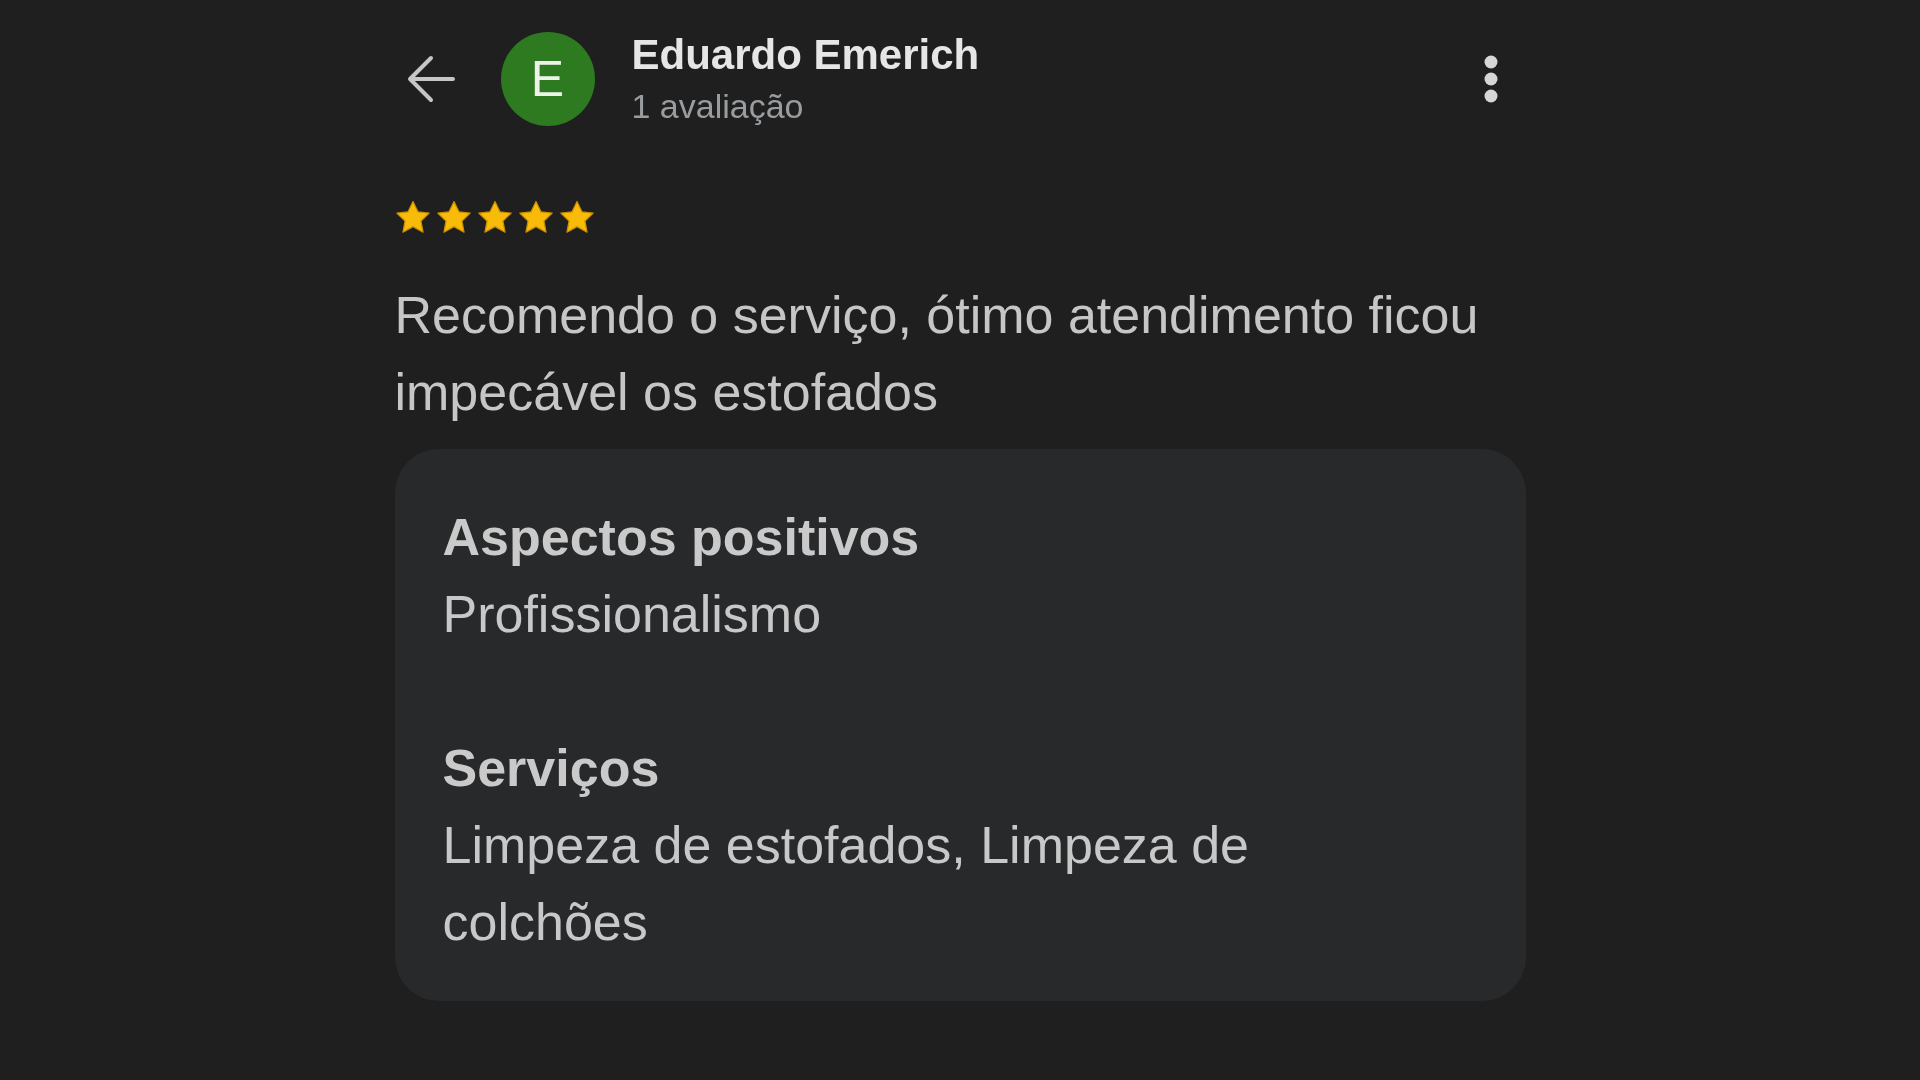 Image resolution: width=1920 pixels, height=1080 pixels. I want to click on detail-value: Limpeza de estofados, Limpeza de colchões, so click(846, 884).